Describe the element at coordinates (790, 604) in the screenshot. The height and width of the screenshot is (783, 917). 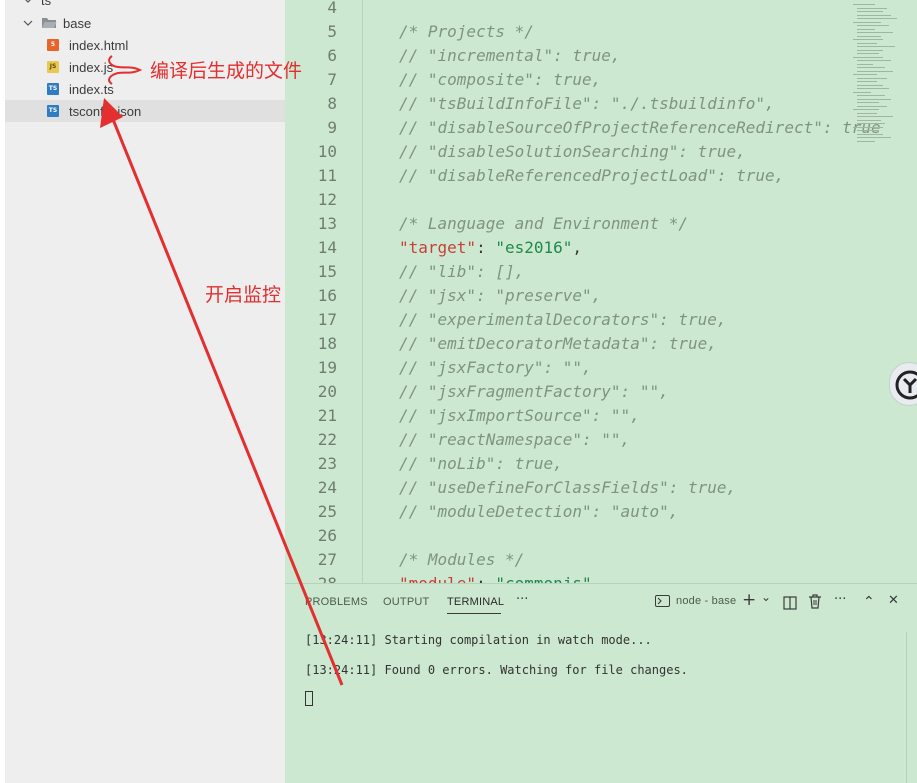
I see `split-icon` at that location.